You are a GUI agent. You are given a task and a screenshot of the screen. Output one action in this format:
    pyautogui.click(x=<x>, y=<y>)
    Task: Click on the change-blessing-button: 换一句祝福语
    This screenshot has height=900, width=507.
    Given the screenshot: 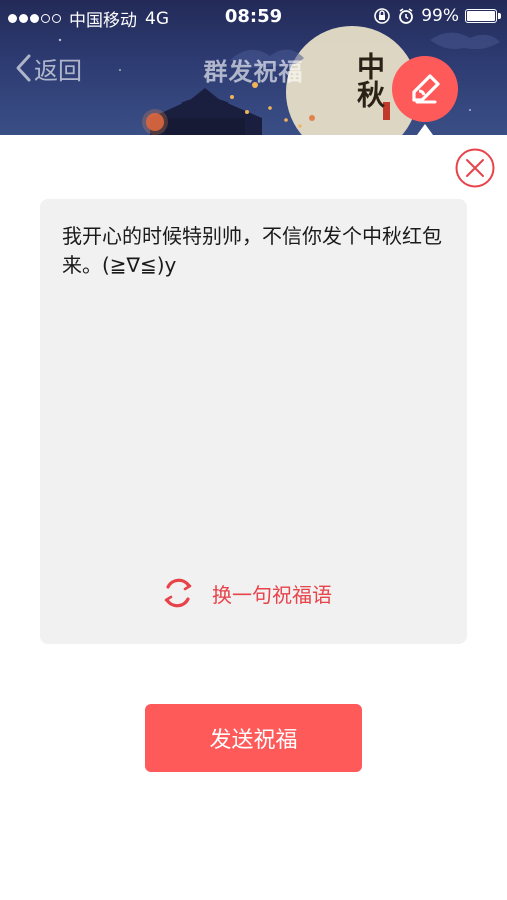 What is the action you would take?
    pyautogui.click(x=246, y=593)
    